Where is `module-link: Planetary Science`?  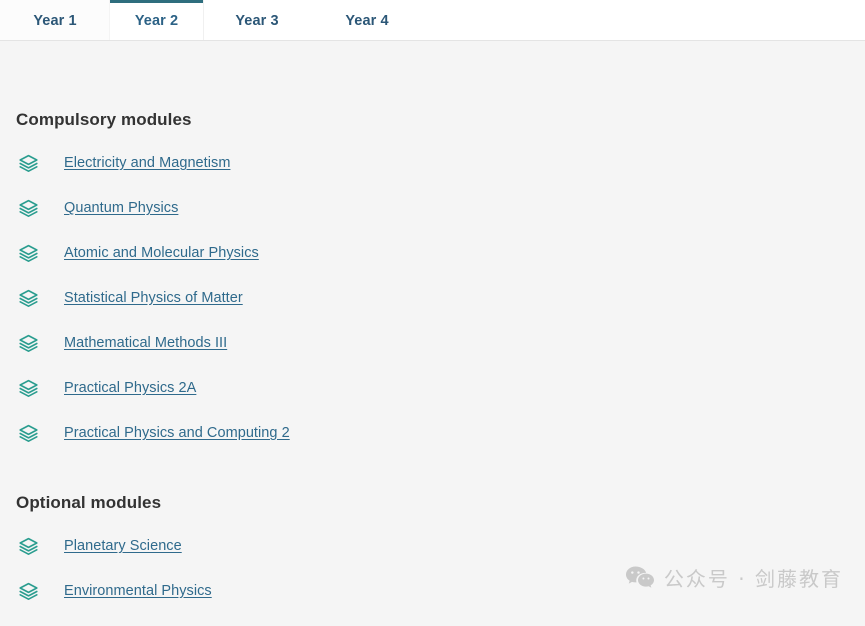
module-link: Planetary Science is located at coordinates (123, 546).